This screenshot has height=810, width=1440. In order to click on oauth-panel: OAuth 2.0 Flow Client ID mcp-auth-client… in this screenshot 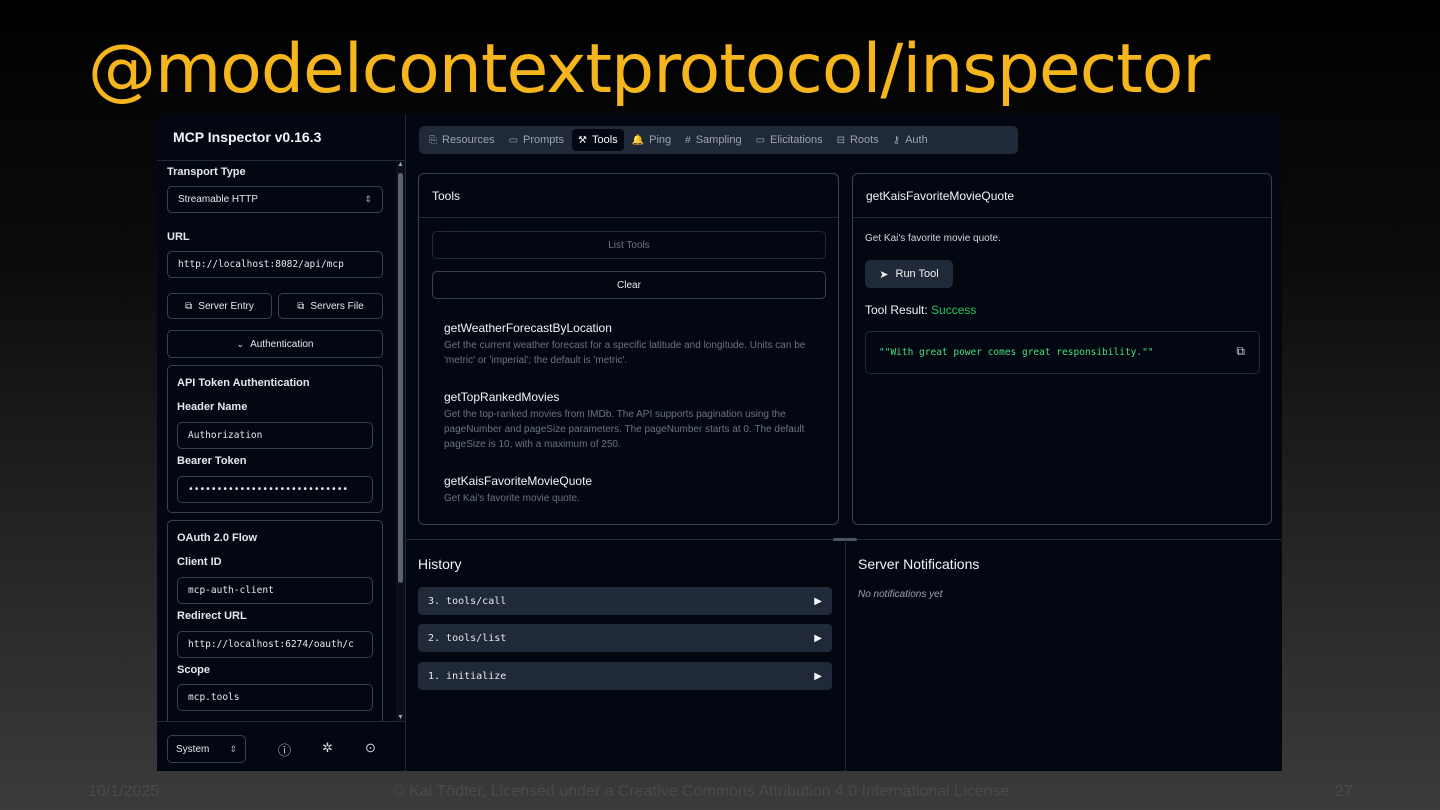, I will do `click(275, 620)`.